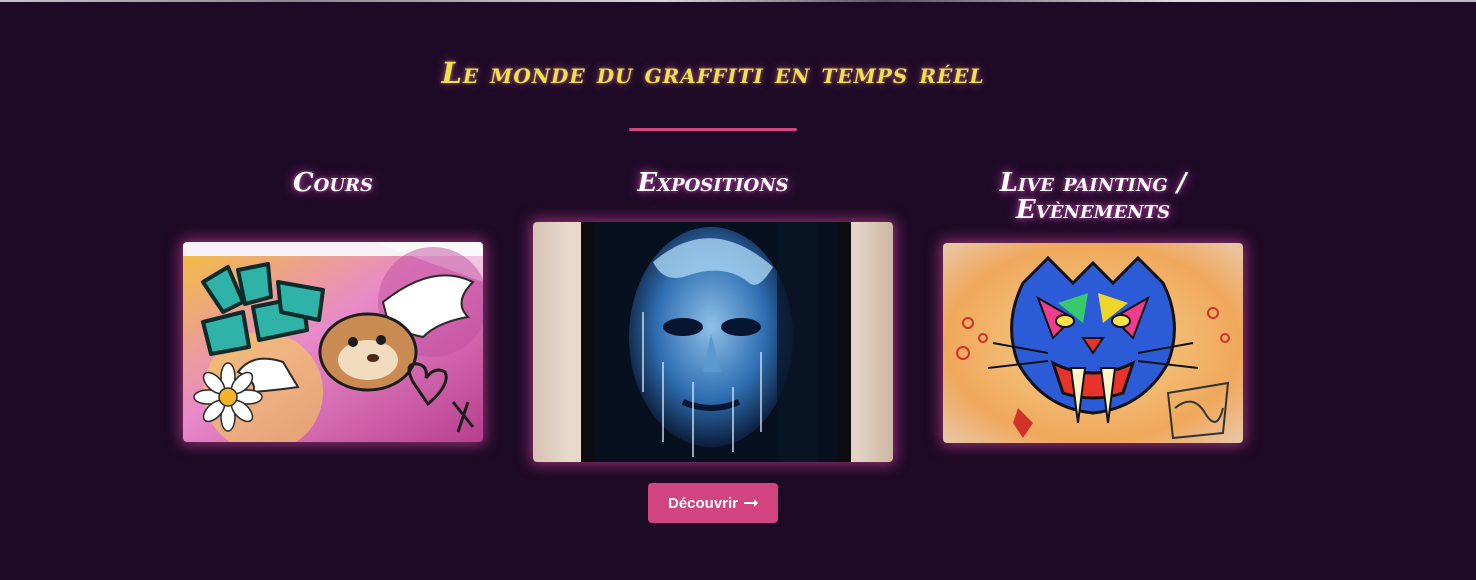 The height and width of the screenshot is (580, 1476). I want to click on card-image-live-painting, so click(1093, 343).